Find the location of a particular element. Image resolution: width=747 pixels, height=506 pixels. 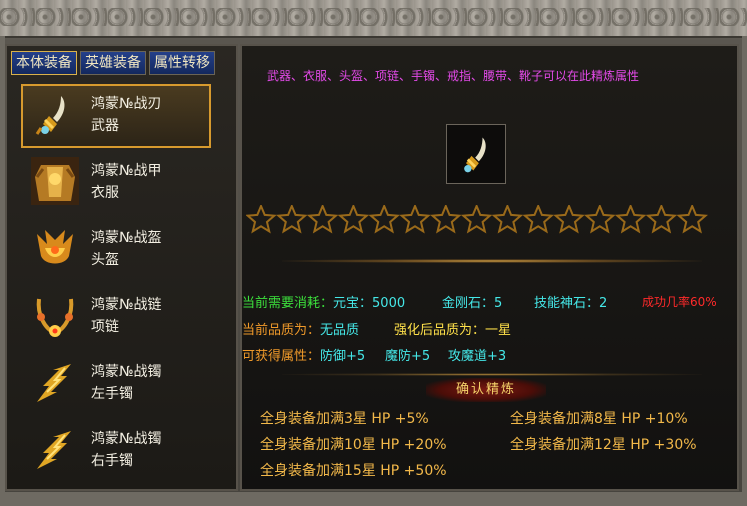

item-type: 武器 is located at coordinates (105, 126).